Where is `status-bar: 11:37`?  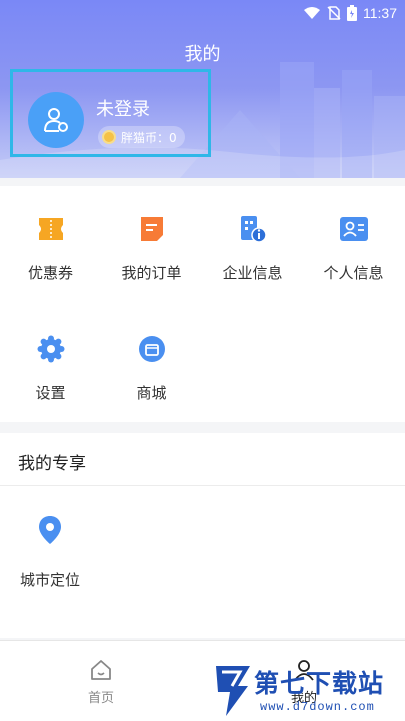 status-bar: 11:37 is located at coordinates (202, 14).